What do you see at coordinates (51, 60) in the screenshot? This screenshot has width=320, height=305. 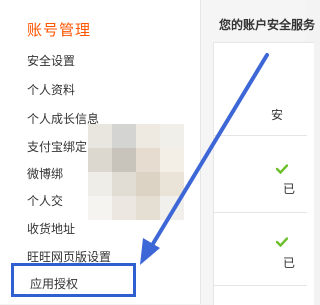 I see `sidebar-item-security-settings: 安全设置` at bounding box center [51, 60].